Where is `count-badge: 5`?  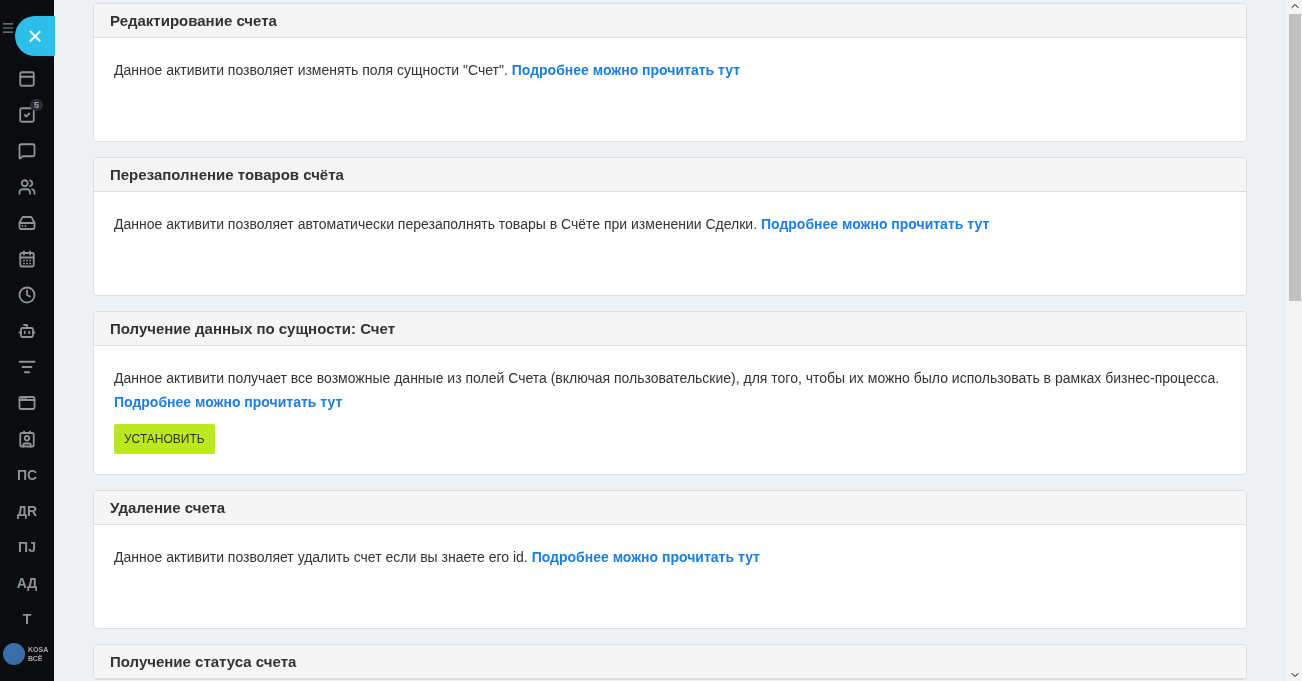
count-badge: 5 is located at coordinates (36, 105).